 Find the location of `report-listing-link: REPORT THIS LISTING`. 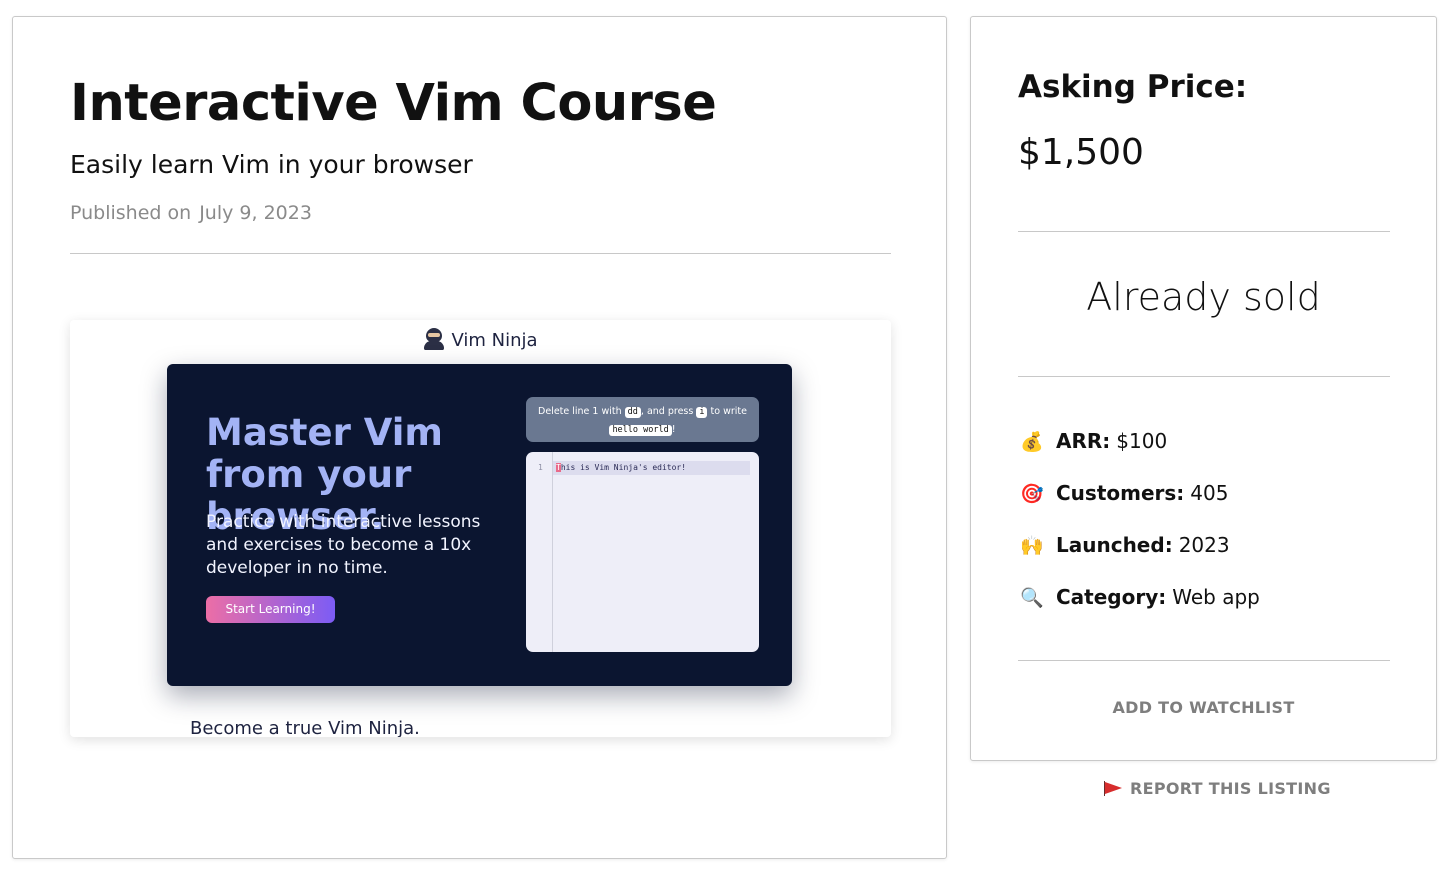

report-listing-link: REPORT THIS LISTING is located at coordinates (1216, 788).